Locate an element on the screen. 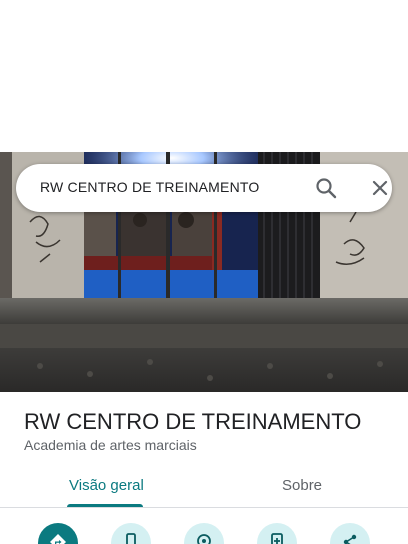 The image size is (408, 544). active-tab-indicator is located at coordinates (105, 505).